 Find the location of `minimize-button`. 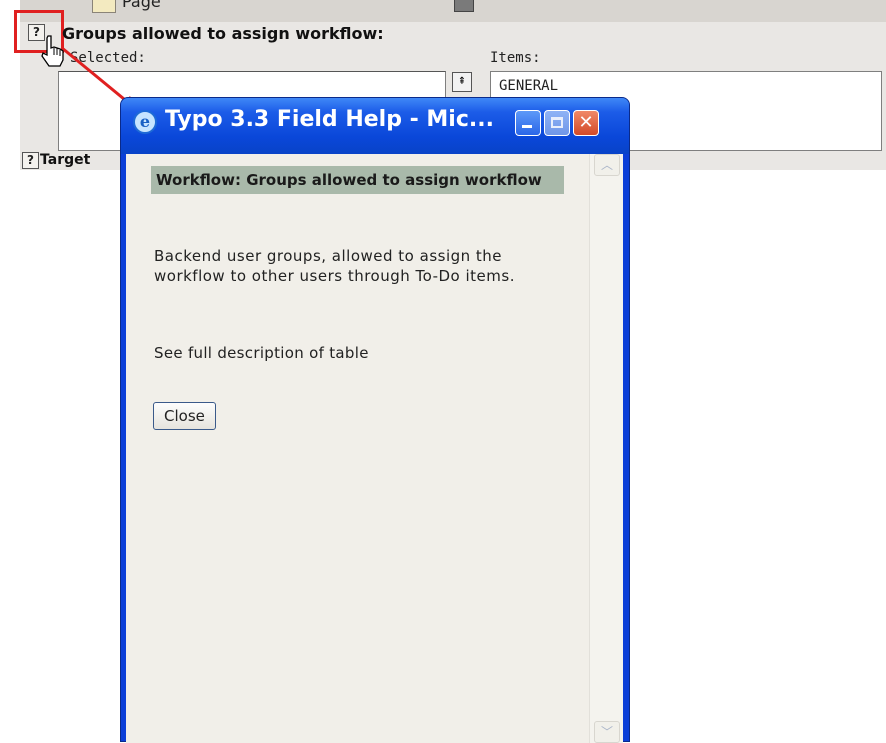

minimize-button is located at coordinates (528, 123).